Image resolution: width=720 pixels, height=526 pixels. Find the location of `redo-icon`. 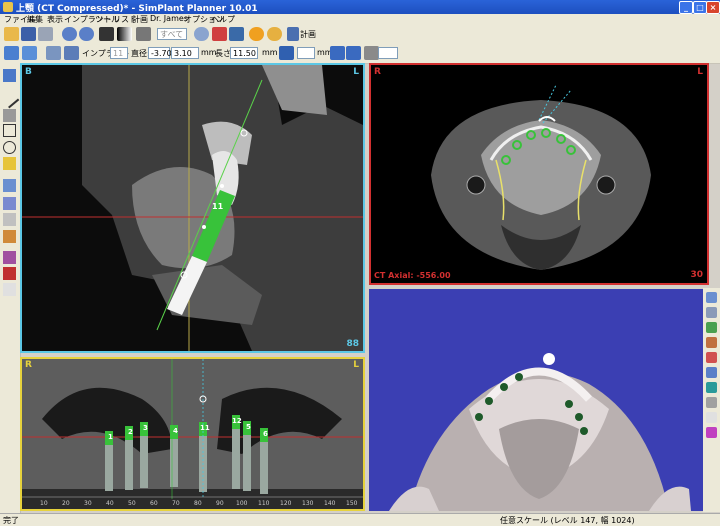

redo-icon is located at coordinates (86, 34).